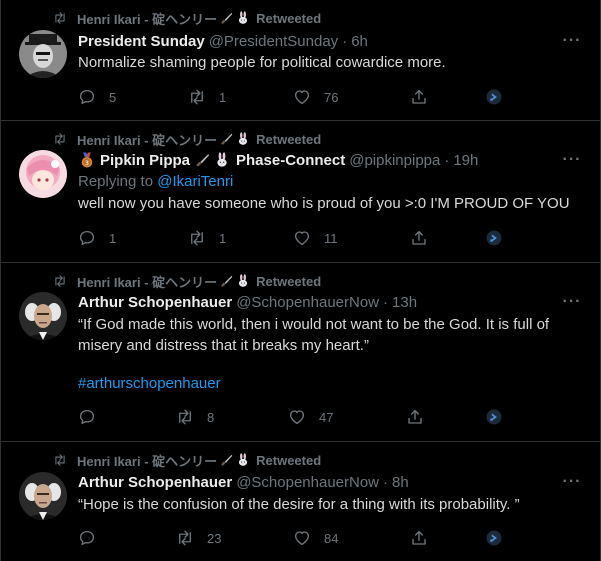 The image size is (601, 561). I want to click on like-button: 84, so click(315, 538).